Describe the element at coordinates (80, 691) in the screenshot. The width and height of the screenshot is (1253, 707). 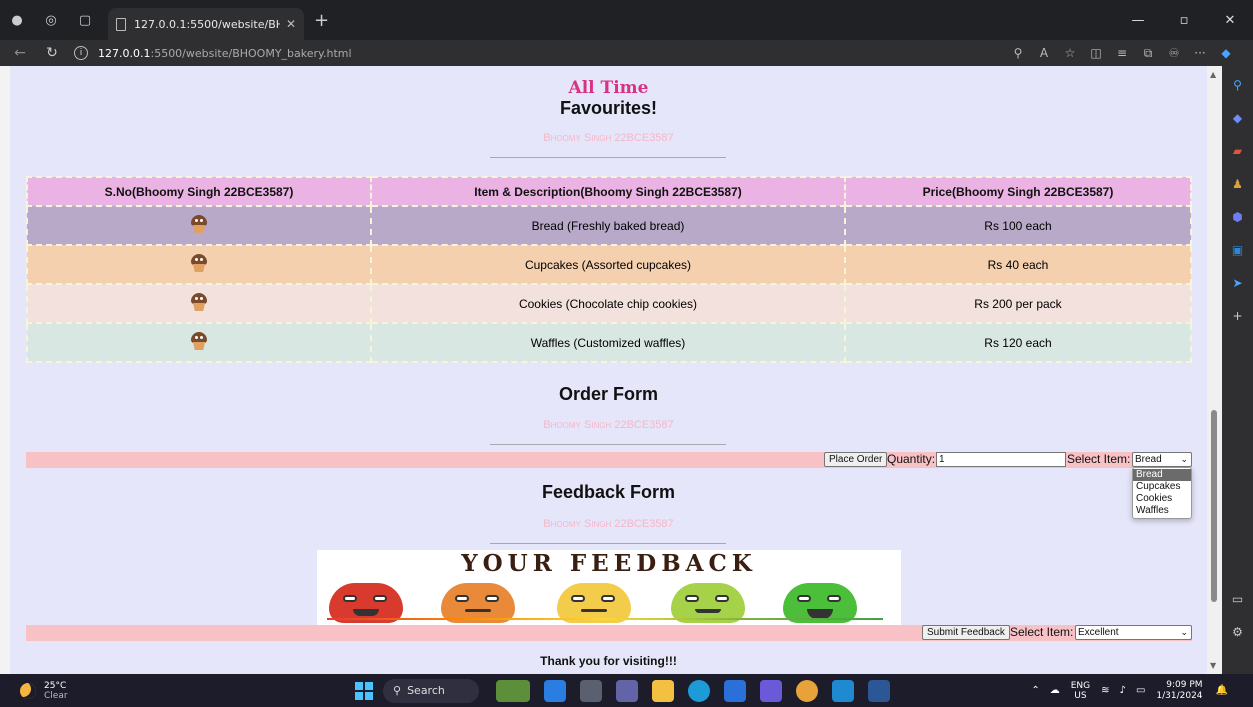
I see `weather-widget: 25°C Clear` at that location.